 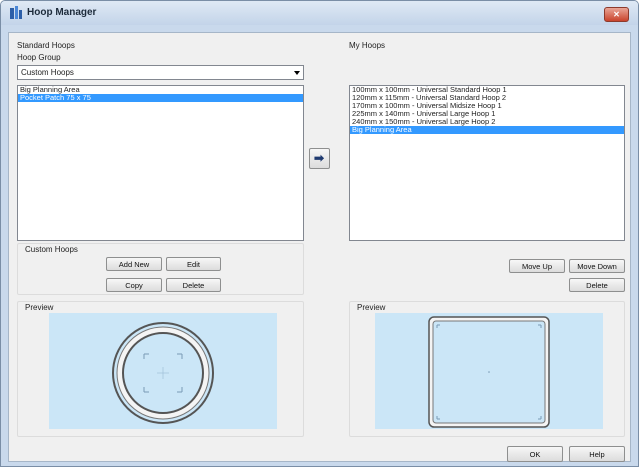 I want to click on delete-my-hoop-button: Delete, so click(x=597, y=285).